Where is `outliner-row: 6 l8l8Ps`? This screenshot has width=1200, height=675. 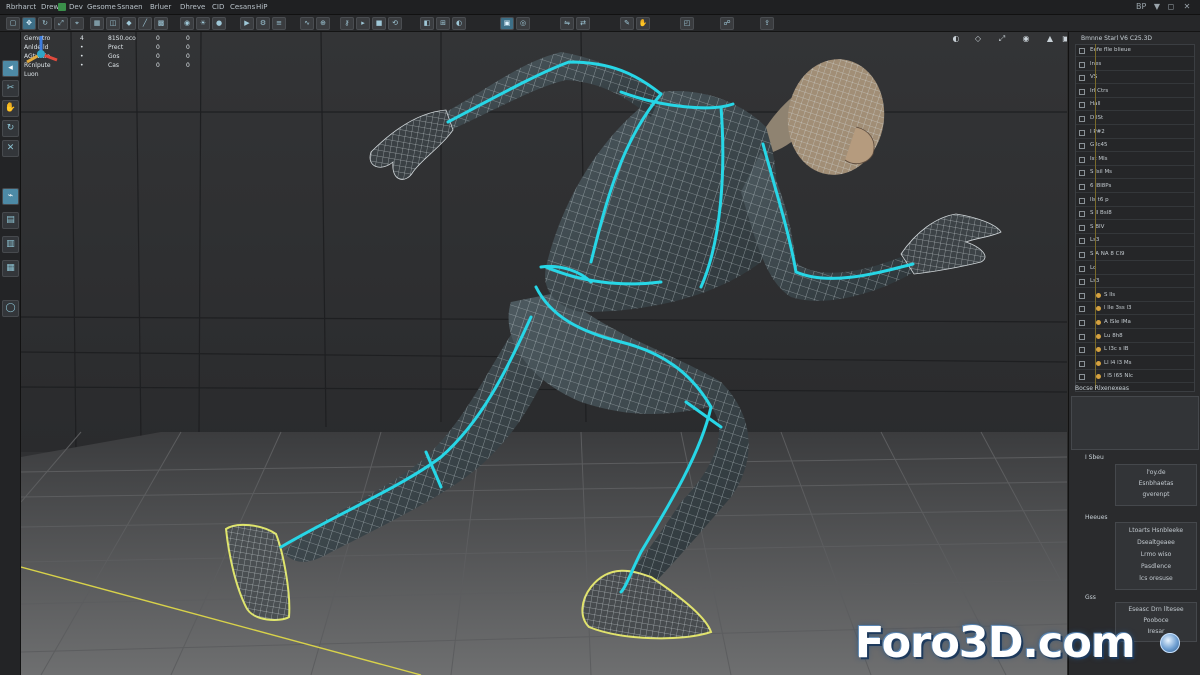
outliner-row: 6 l8l8Ps is located at coordinates (1135, 187).